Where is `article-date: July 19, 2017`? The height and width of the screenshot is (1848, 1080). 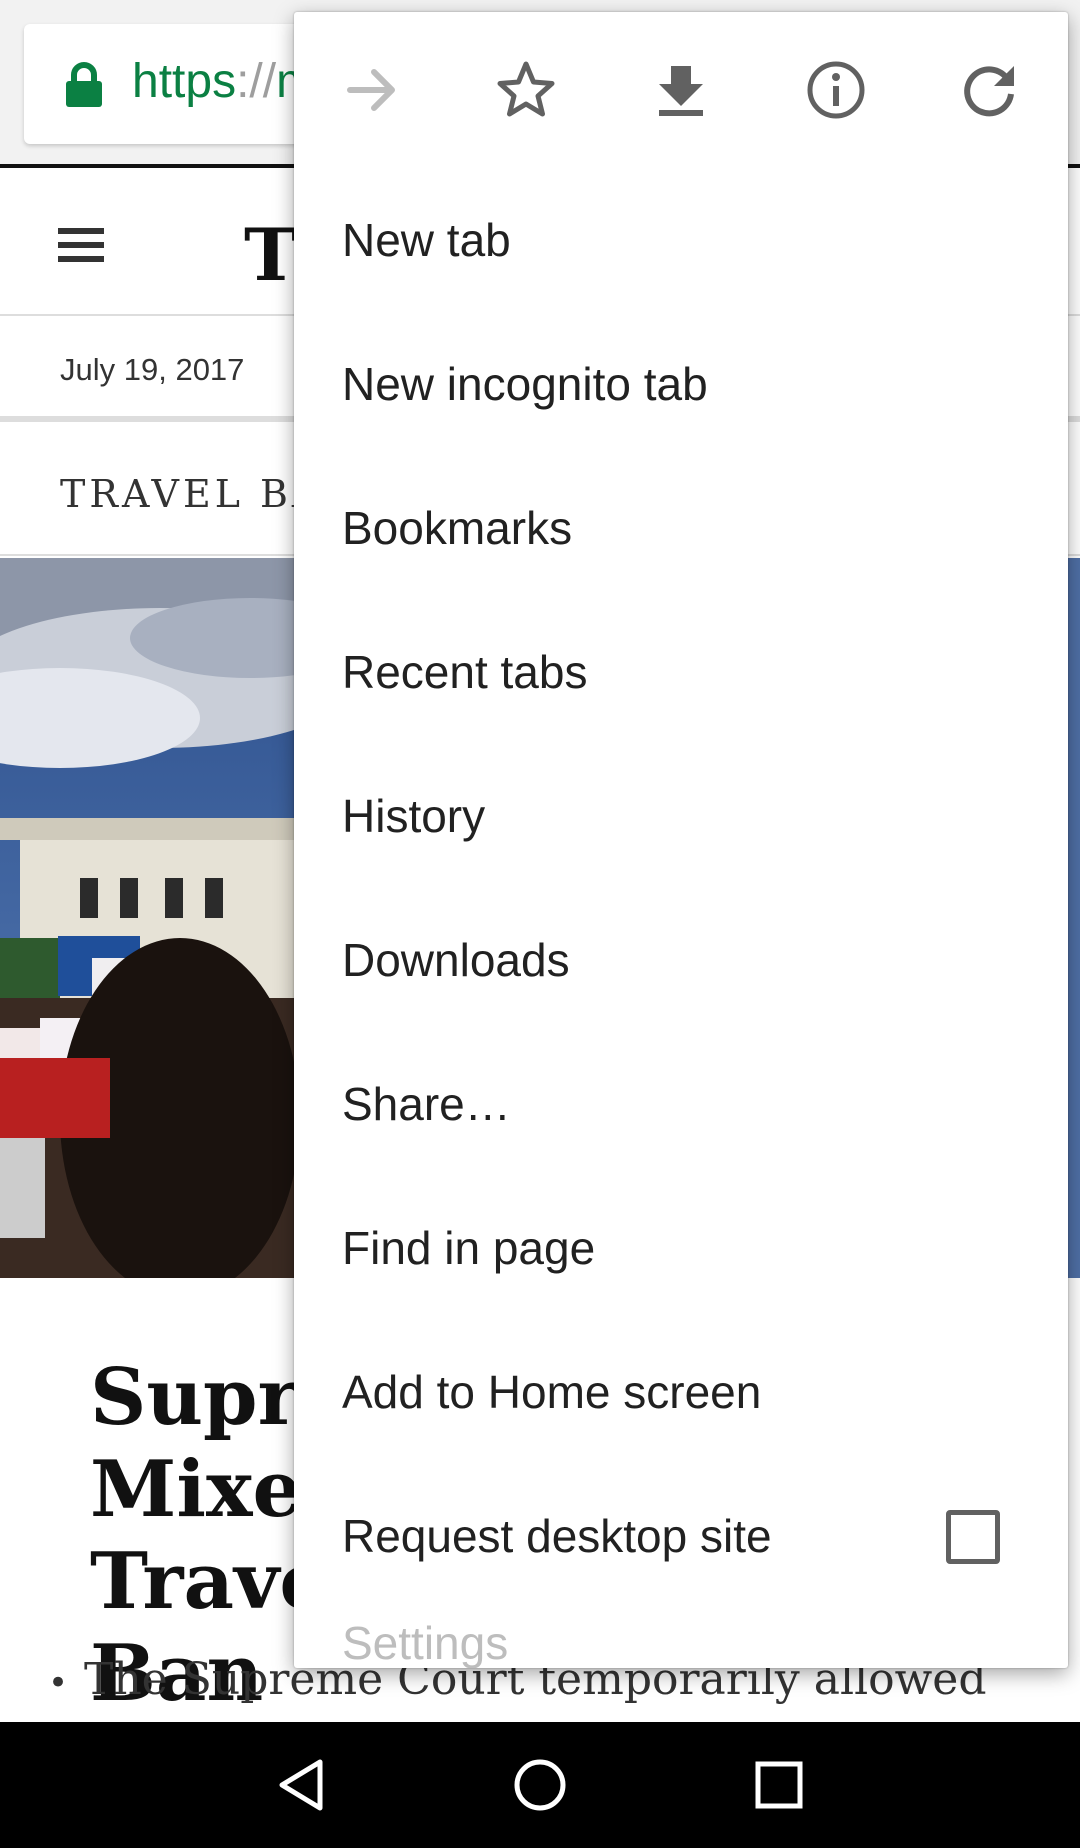
article-date: July 19, 2017 is located at coordinates (152, 369).